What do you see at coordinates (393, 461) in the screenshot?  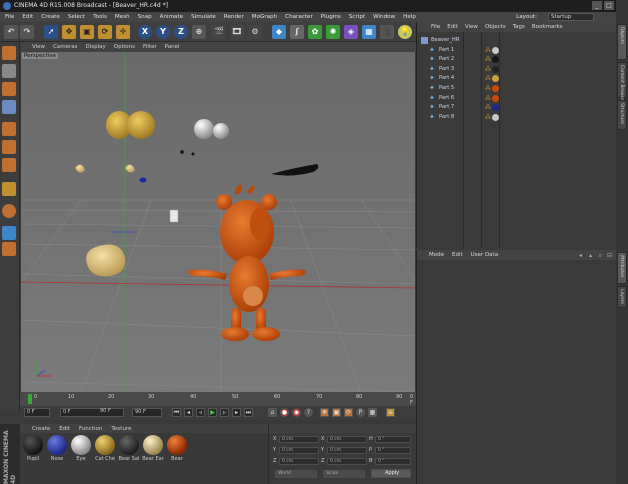 I see `coord-rot-b: 0 °` at bounding box center [393, 461].